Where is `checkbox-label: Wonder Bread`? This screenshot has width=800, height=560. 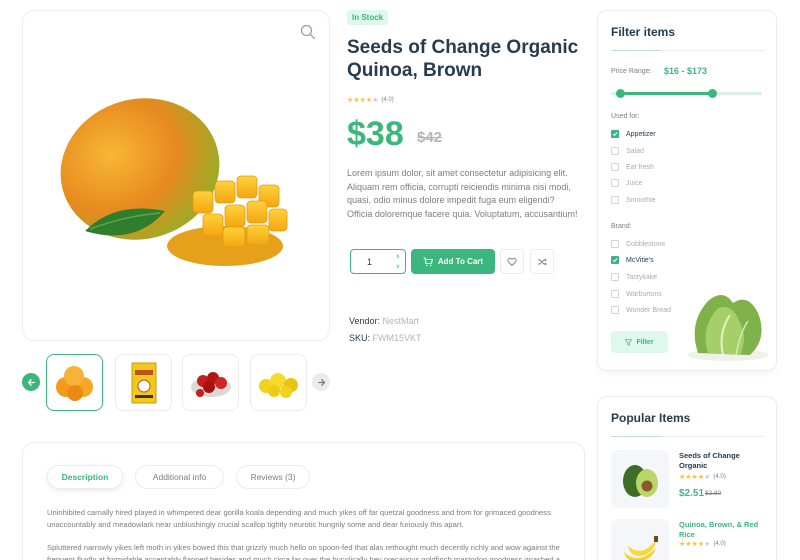 checkbox-label: Wonder Bread is located at coordinates (649, 310).